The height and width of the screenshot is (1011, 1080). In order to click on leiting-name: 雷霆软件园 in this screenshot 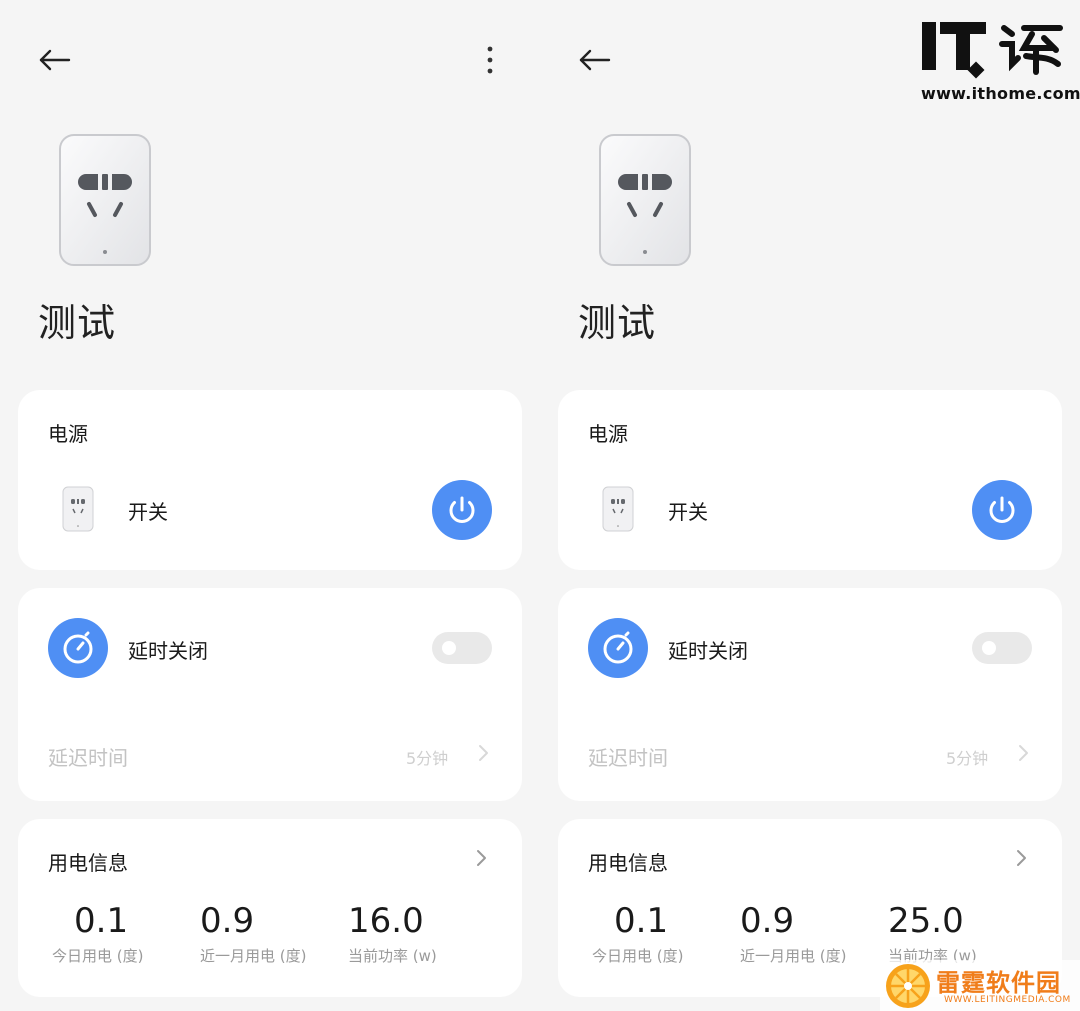, I will do `click(998, 983)`.